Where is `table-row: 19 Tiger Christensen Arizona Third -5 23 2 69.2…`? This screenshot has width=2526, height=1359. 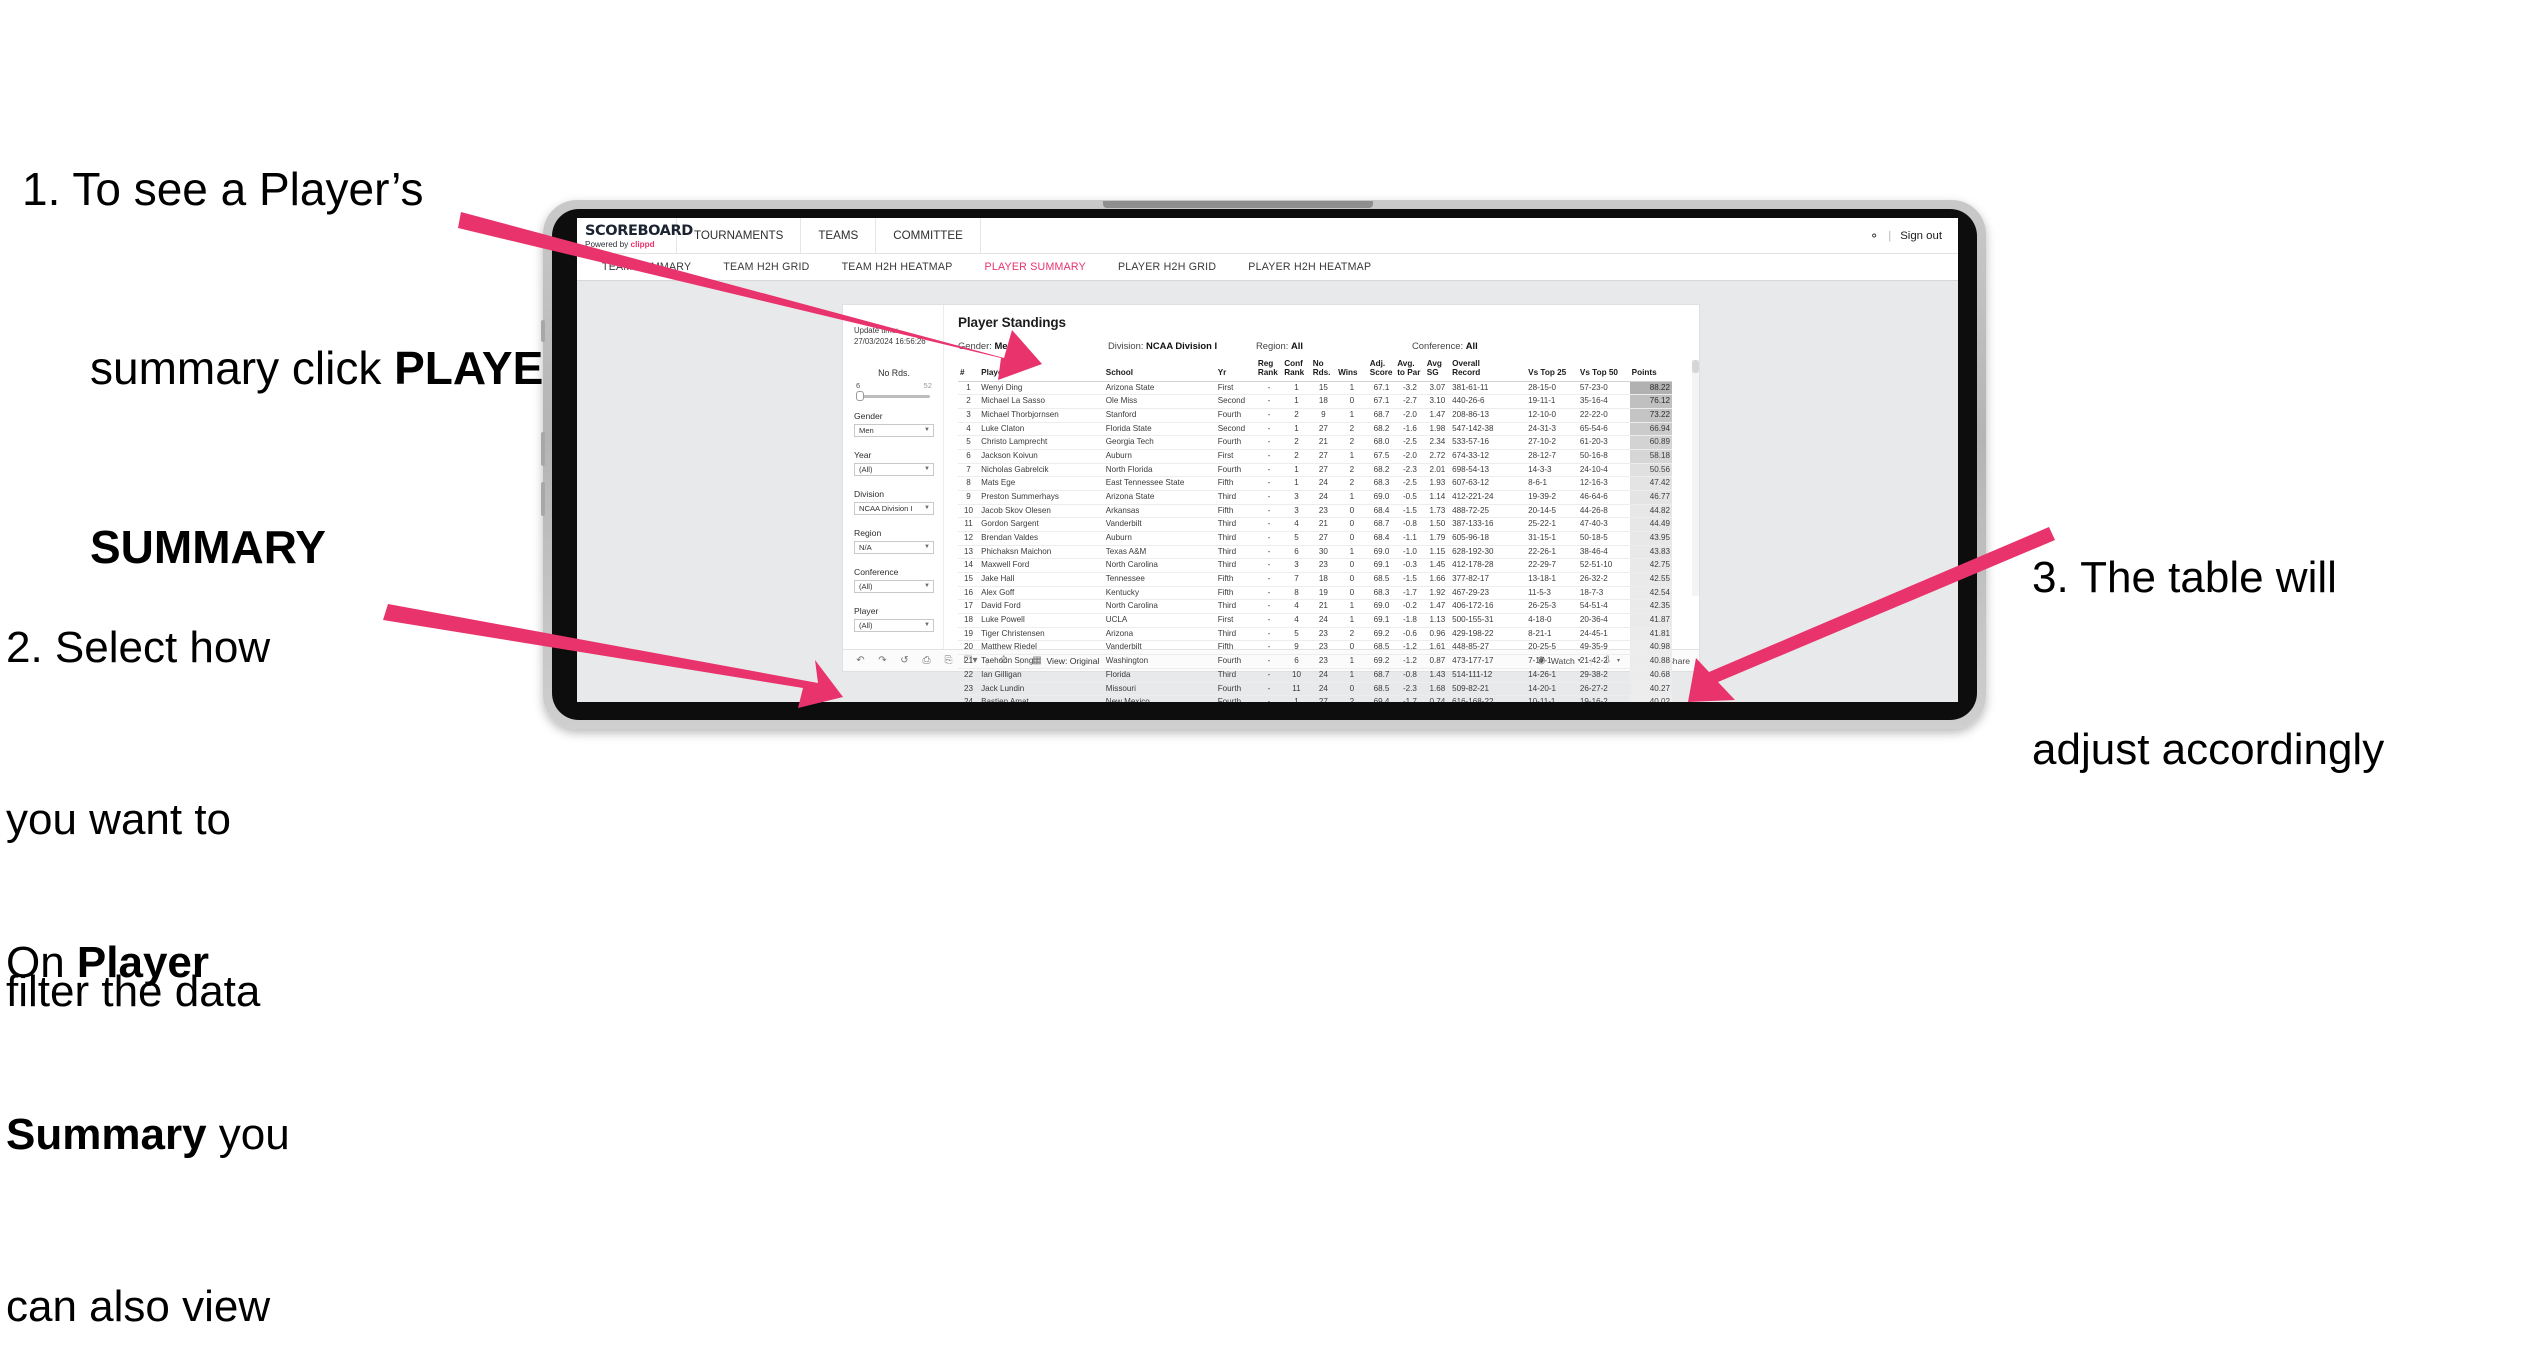
table-row: 19 Tiger Christensen Arizona Third -5 23 2 69.2… is located at coordinates (1315, 634).